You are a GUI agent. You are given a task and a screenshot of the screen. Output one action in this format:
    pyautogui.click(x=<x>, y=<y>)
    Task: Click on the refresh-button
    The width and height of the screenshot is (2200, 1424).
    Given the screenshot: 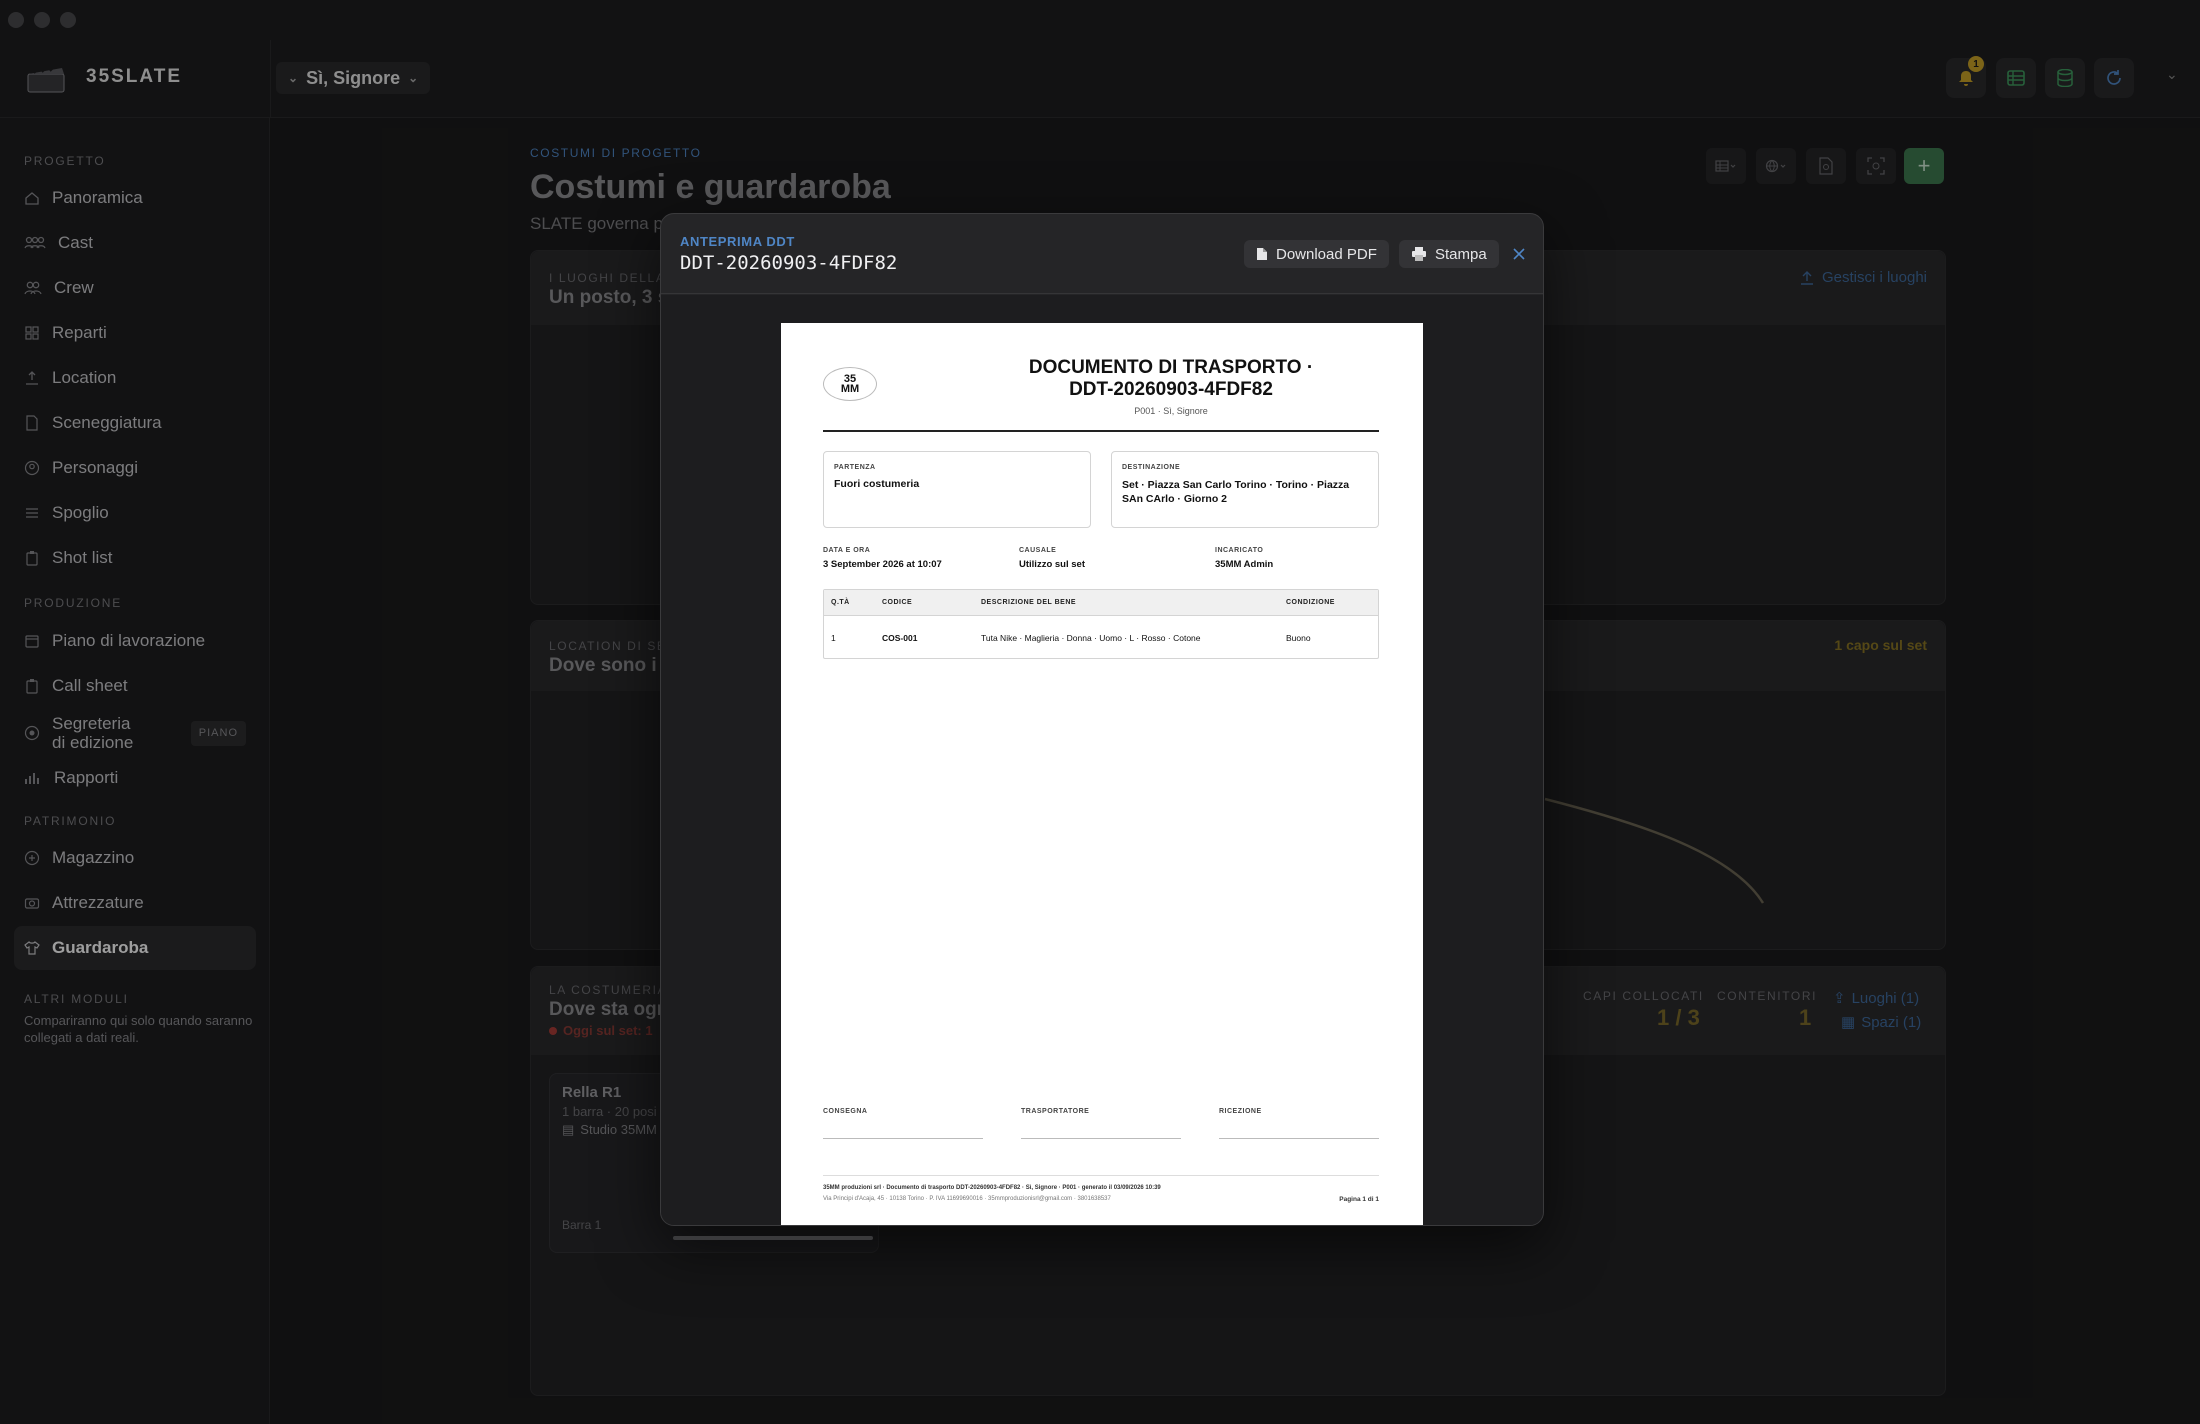 What is the action you would take?
    pyautogui.click(x=2114, y=78)
    